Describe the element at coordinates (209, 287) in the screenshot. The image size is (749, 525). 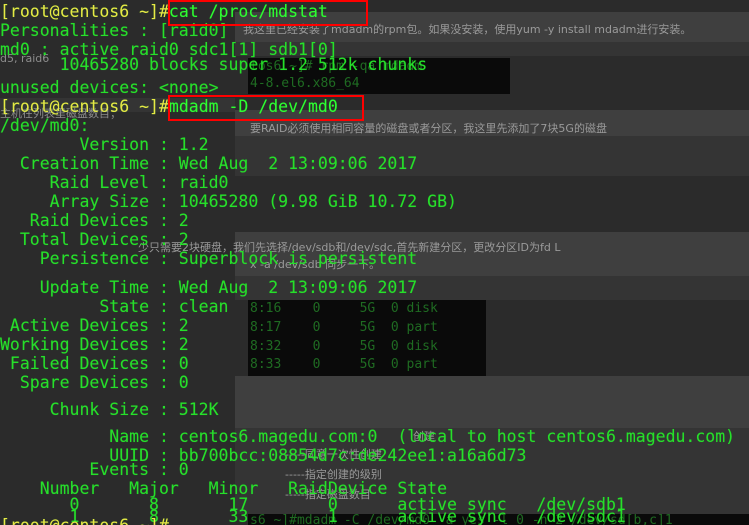
I see `terminal-output-line: Update Time : Wed Aug 2 13:09:06 2017` at that location.